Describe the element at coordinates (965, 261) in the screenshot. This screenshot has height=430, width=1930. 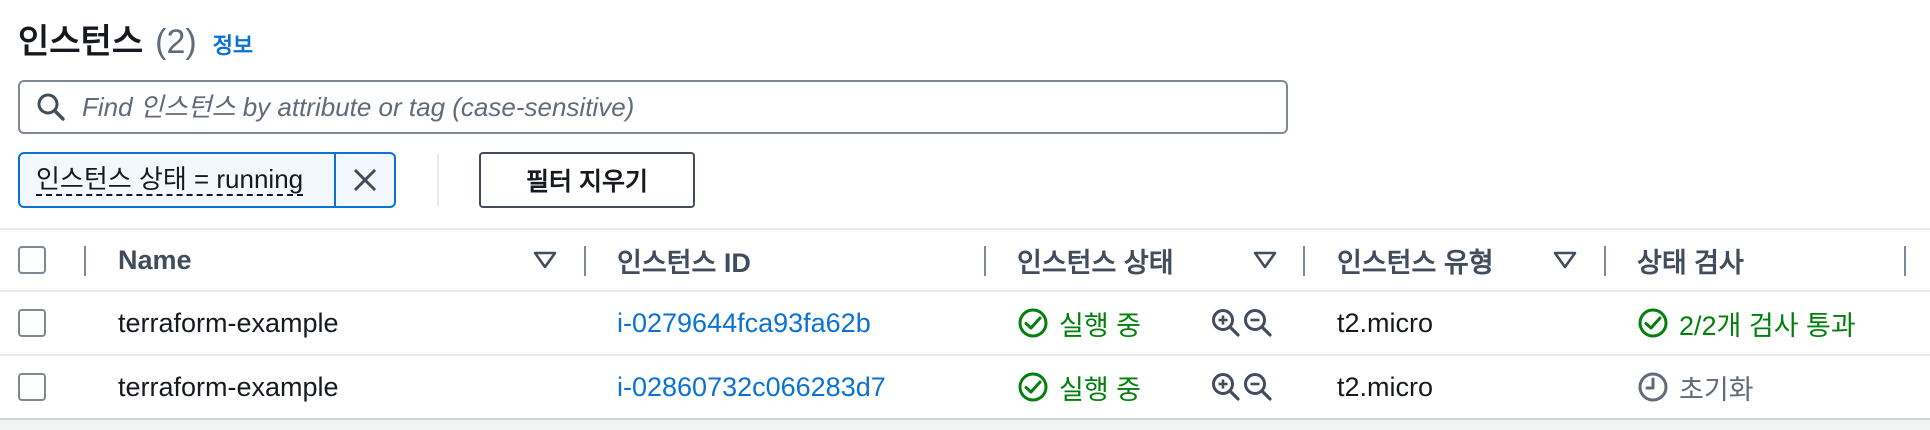
I see `table-header-row: Name 인스턴스 ID 인스턴스 상태 인스턴스 유형 상태 검사` at that location.